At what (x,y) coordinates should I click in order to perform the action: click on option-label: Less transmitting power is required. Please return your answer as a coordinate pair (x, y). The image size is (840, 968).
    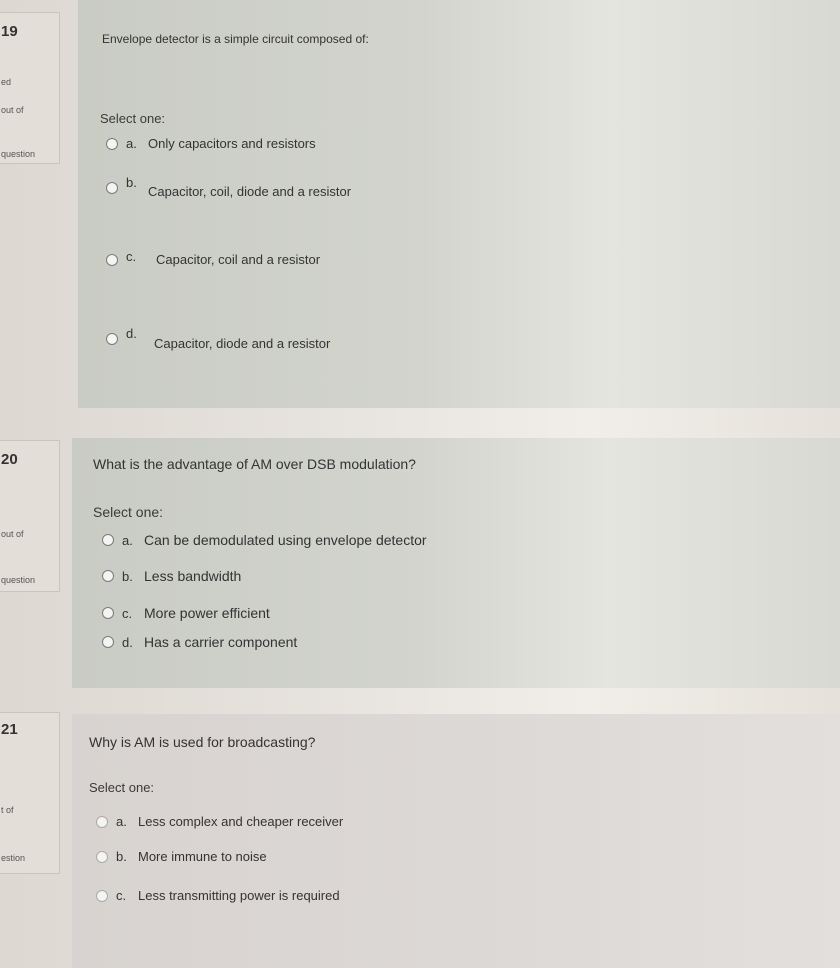
    Looking at the image, I should click on (239, 895).